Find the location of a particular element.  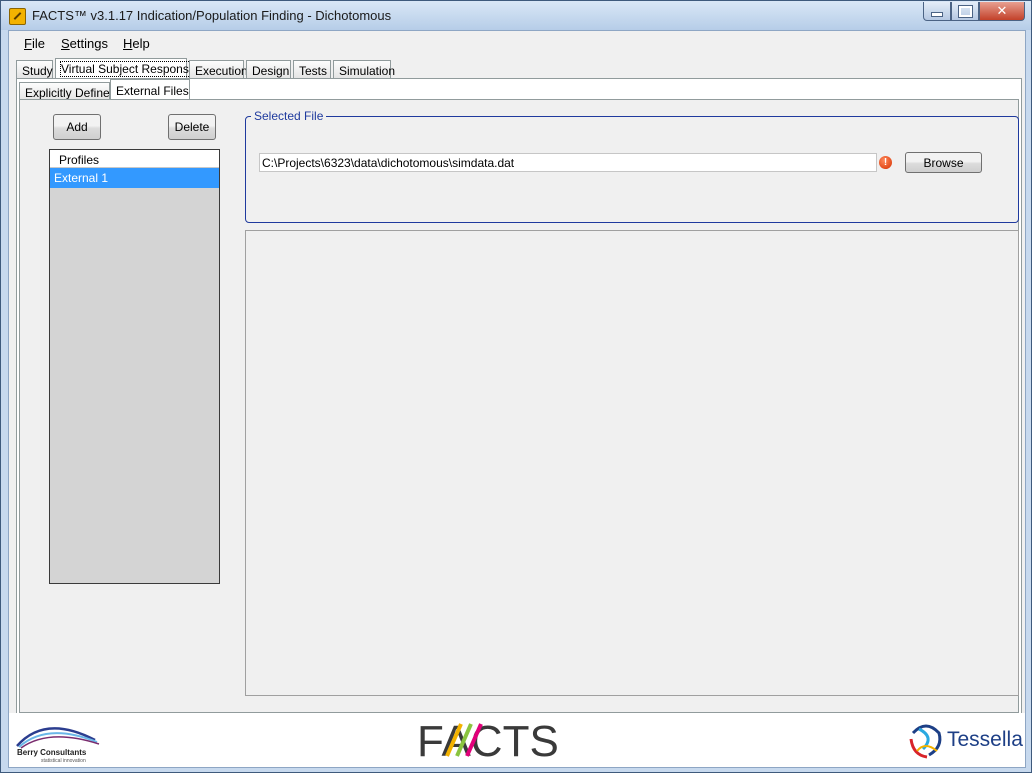

tab-study: Study is located at coordinates (34, 69).